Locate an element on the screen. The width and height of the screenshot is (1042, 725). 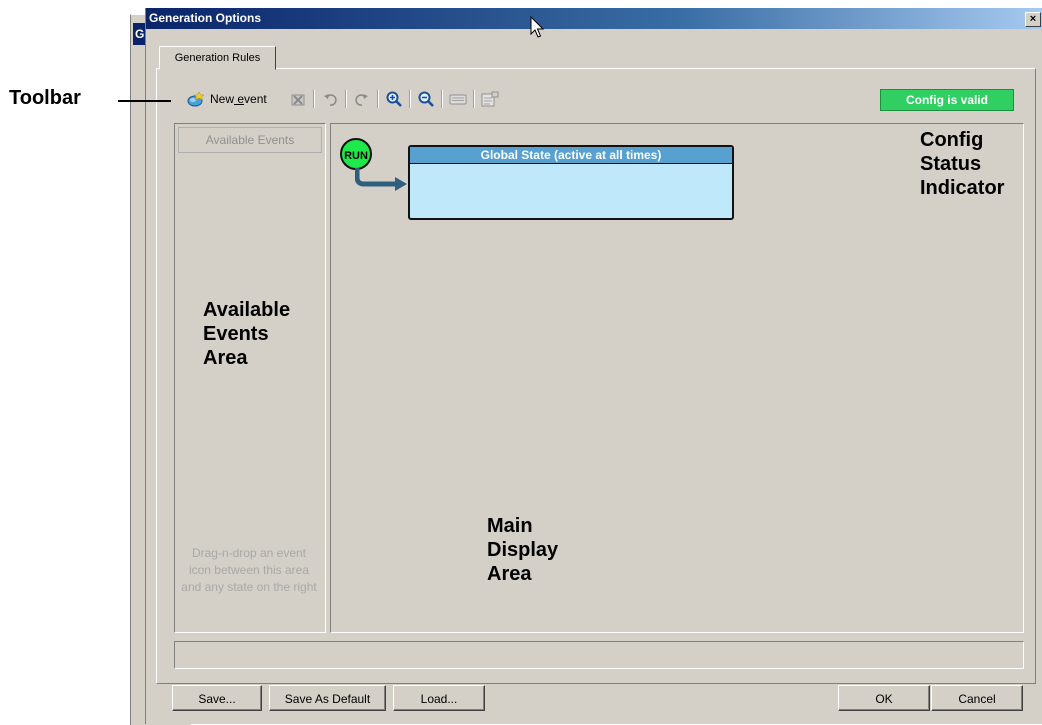
events-area-annotation: Available Events Area is located at coordinates (247, 334).